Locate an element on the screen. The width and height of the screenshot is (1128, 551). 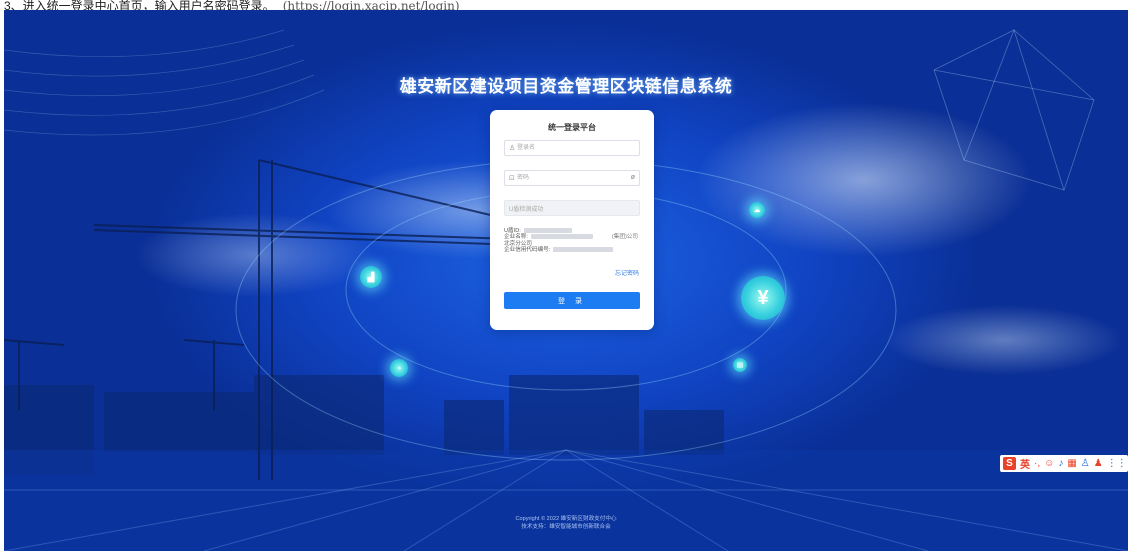
ime-lang-toggle: 英 is located at coordinates (1025, 463).